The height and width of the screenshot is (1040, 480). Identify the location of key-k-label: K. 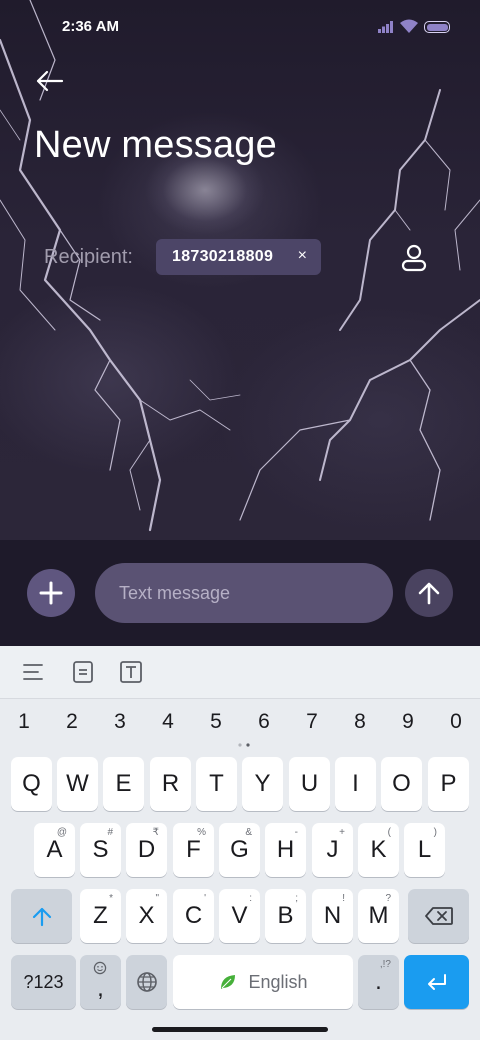
(378, 849).